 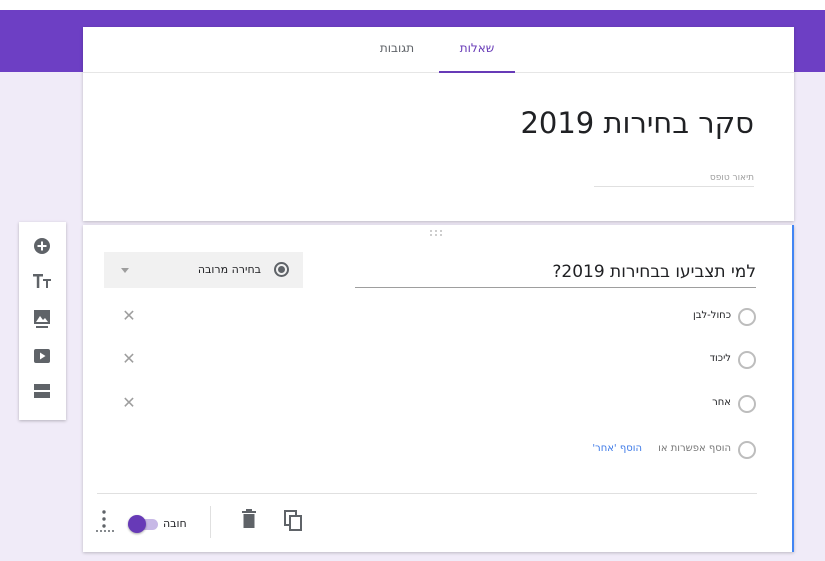 I want to click on duplicate-icon, so click(x=294, y=522).